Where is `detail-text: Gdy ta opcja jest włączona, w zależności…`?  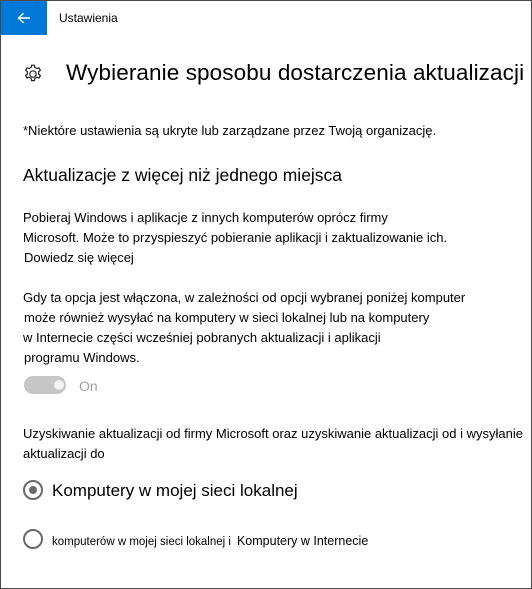 detail-text: Gdy ta opcja jest włączona, w zależności… is located at coordinates (244, 328).